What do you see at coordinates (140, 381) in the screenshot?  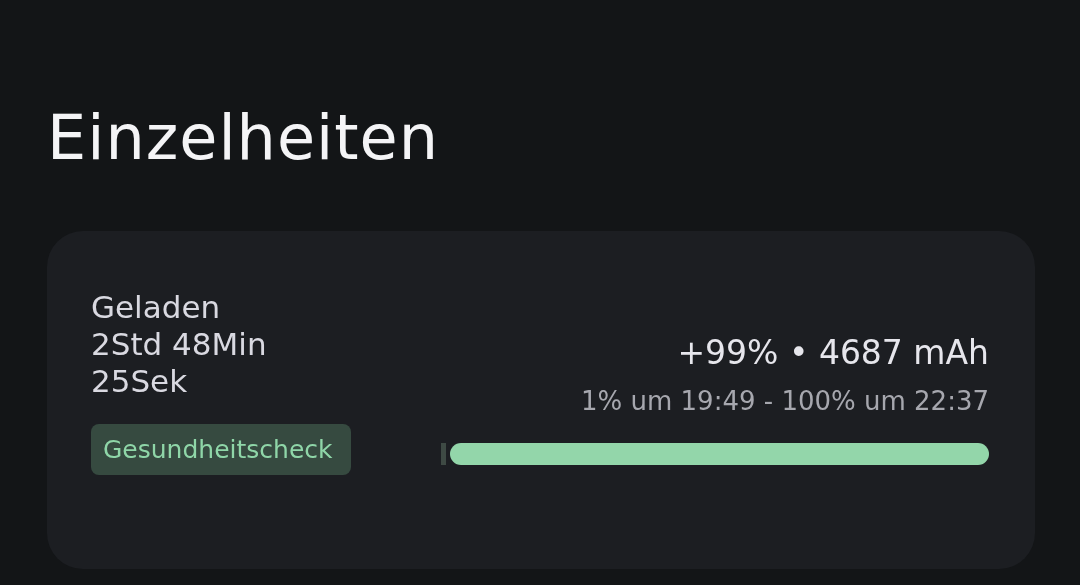 I see `status-text: 25Sek` at bounding box center [140, 381].